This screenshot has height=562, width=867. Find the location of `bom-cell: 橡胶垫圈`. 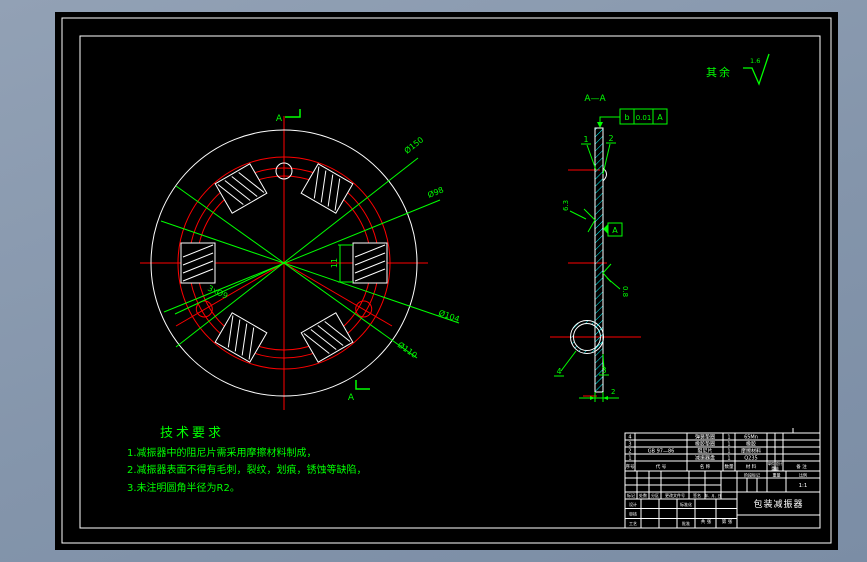

bom-cell: 橡胶垫圈 is located at coordinates (705, 444).